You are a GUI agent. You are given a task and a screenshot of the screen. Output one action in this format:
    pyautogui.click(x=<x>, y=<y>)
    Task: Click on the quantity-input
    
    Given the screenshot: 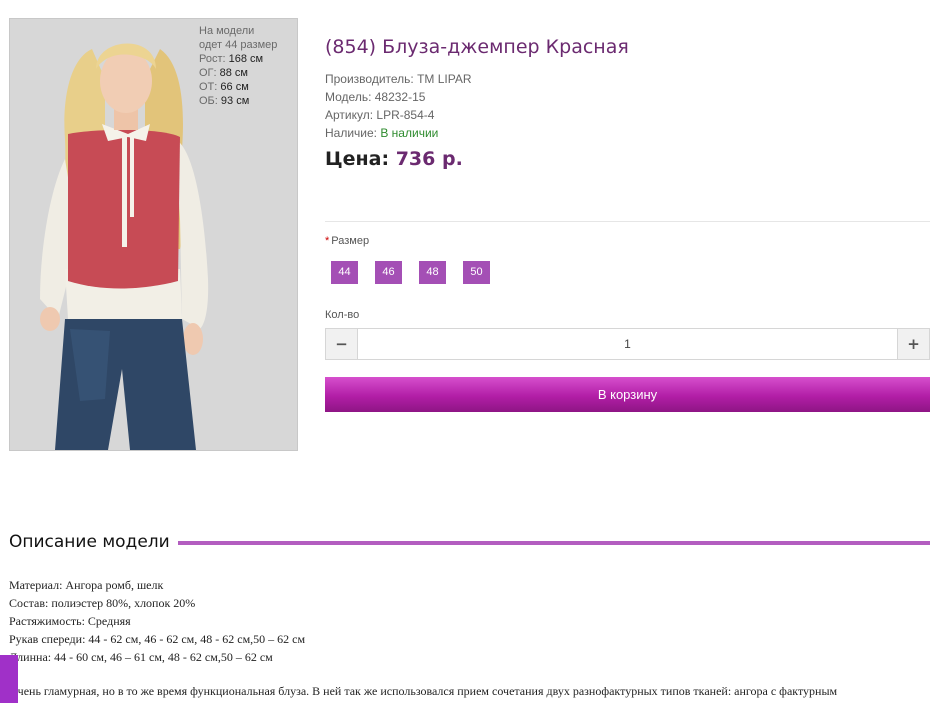 What is the action you would take?
    pyautogui.click(x=627, y=344)
    